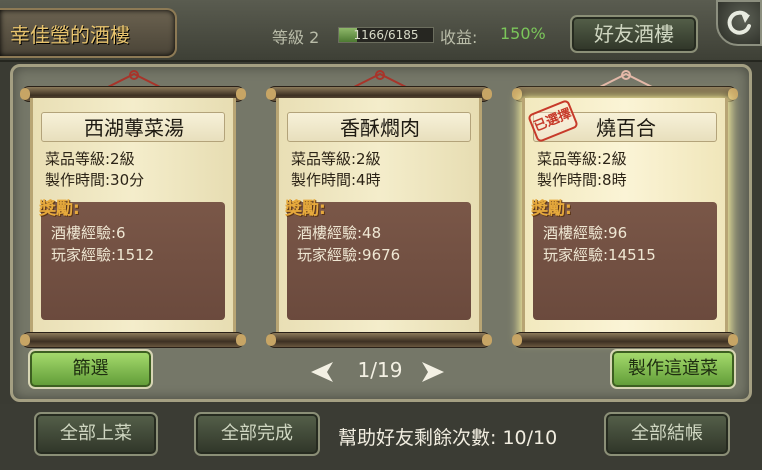 The width and height of the screenshot is (762, 470). I want to click on restaurant-xp: 酒樓經驗:48, so click(339, 233).